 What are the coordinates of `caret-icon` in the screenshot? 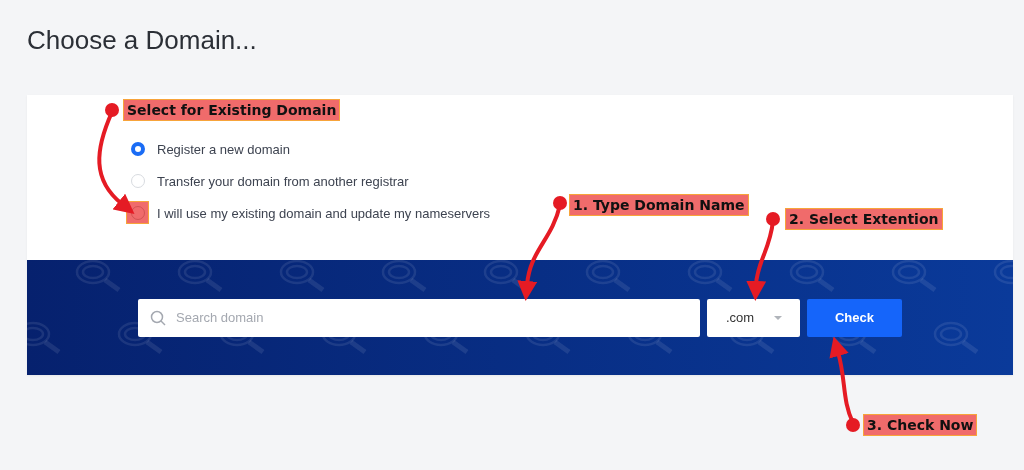 It's located at (778, 317).